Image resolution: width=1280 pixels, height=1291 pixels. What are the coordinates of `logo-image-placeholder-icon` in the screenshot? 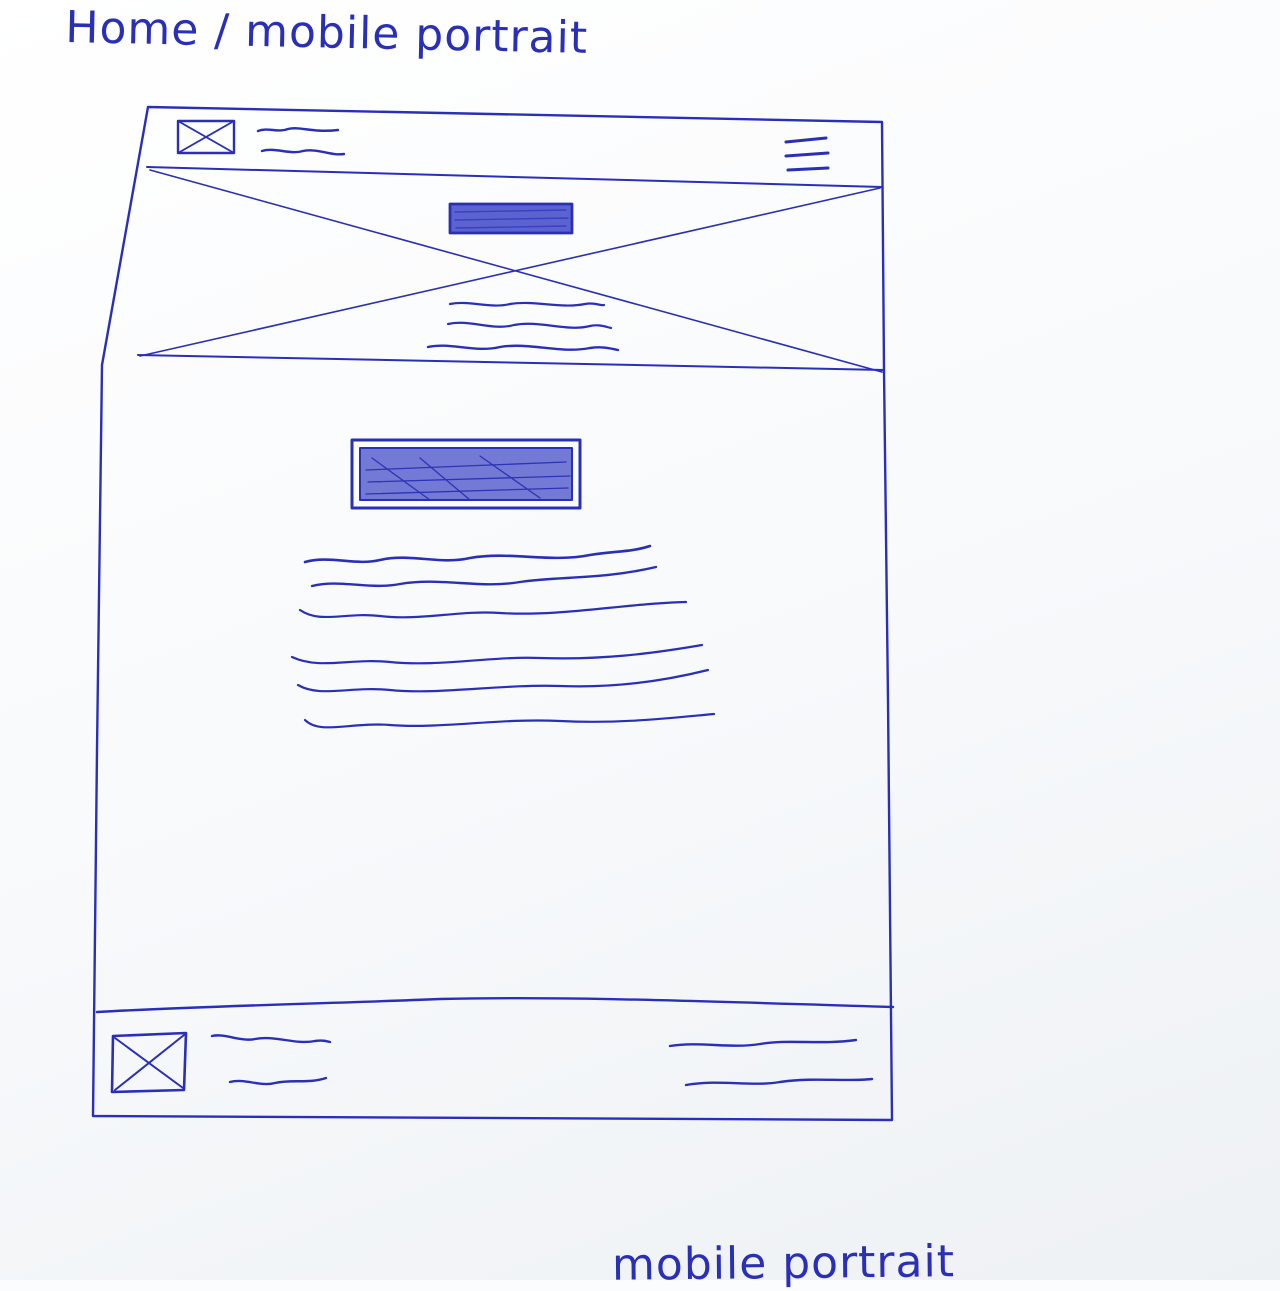 It's located at (206, 137).